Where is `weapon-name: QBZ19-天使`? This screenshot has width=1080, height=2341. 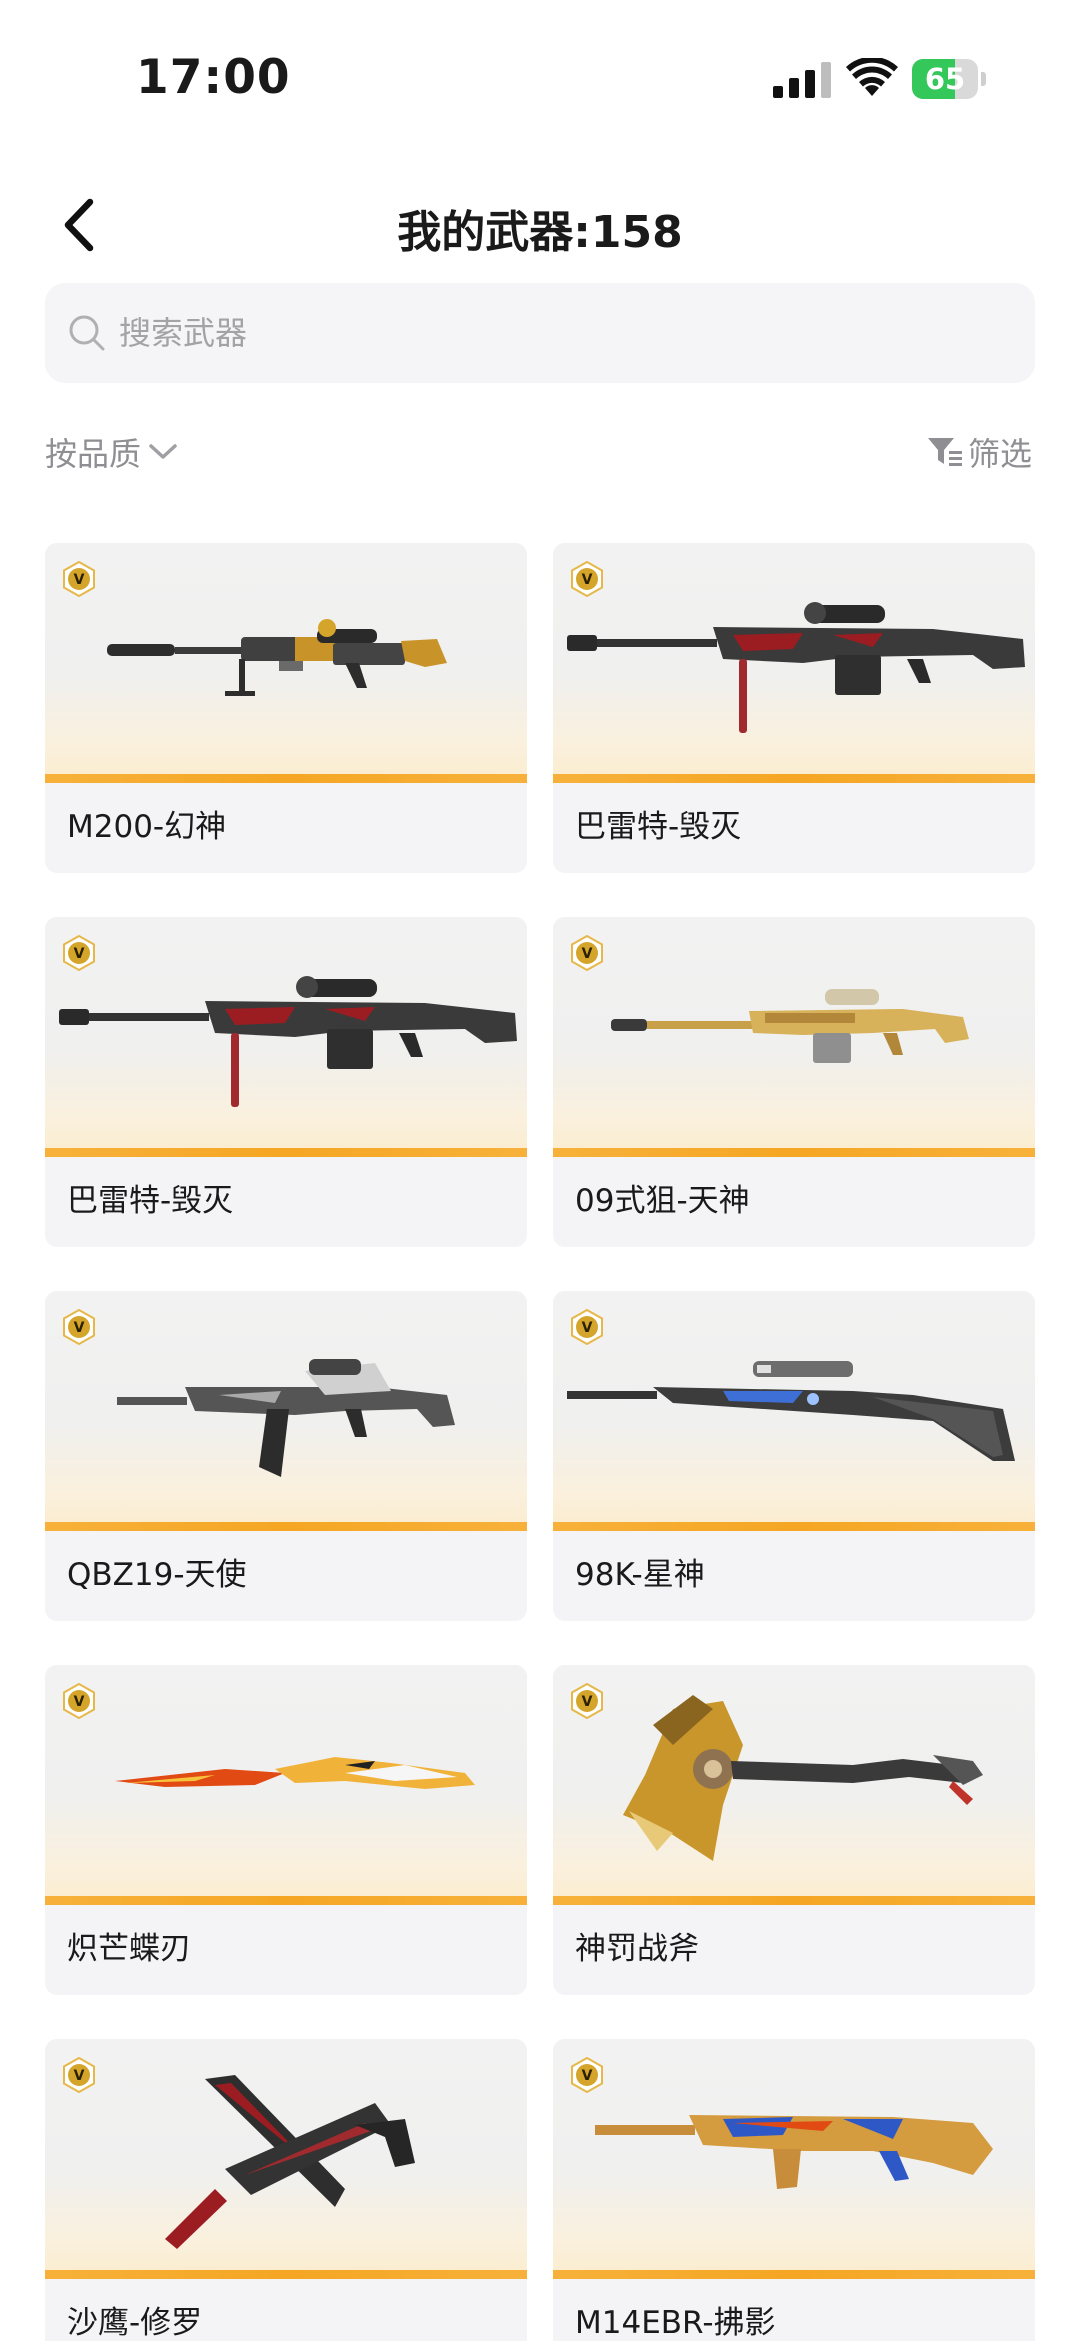
weapon-name: QBZ19-天使 is located at coordinates (157, 1575).